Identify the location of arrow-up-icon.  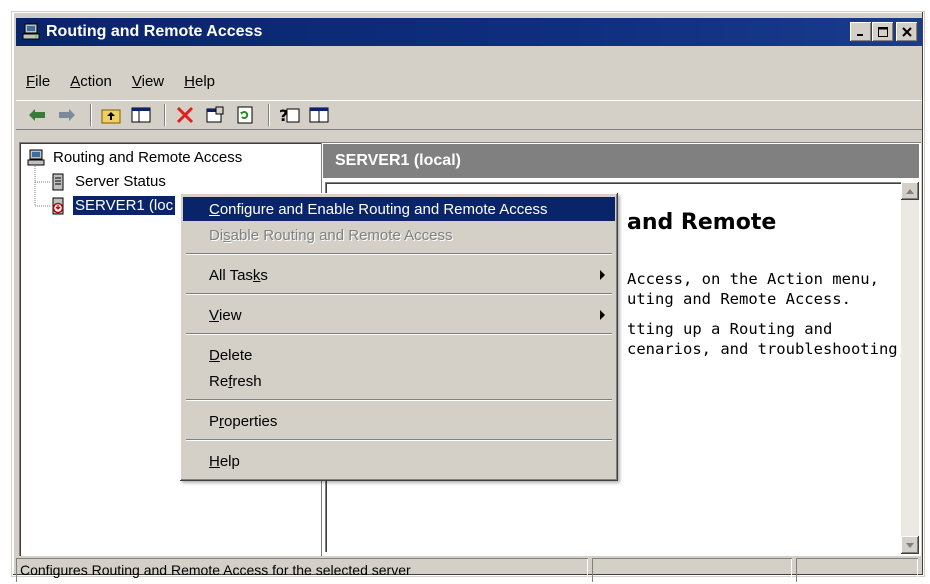
(910, 191).